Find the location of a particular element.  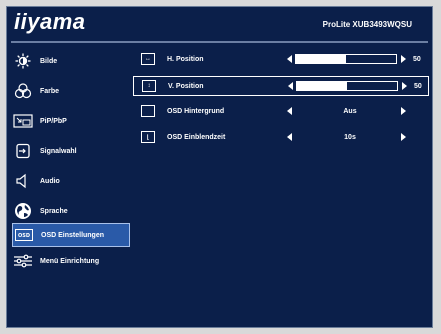

header: iiyama ProLite XUB3493WQSU is located at coordinates (219, 24).